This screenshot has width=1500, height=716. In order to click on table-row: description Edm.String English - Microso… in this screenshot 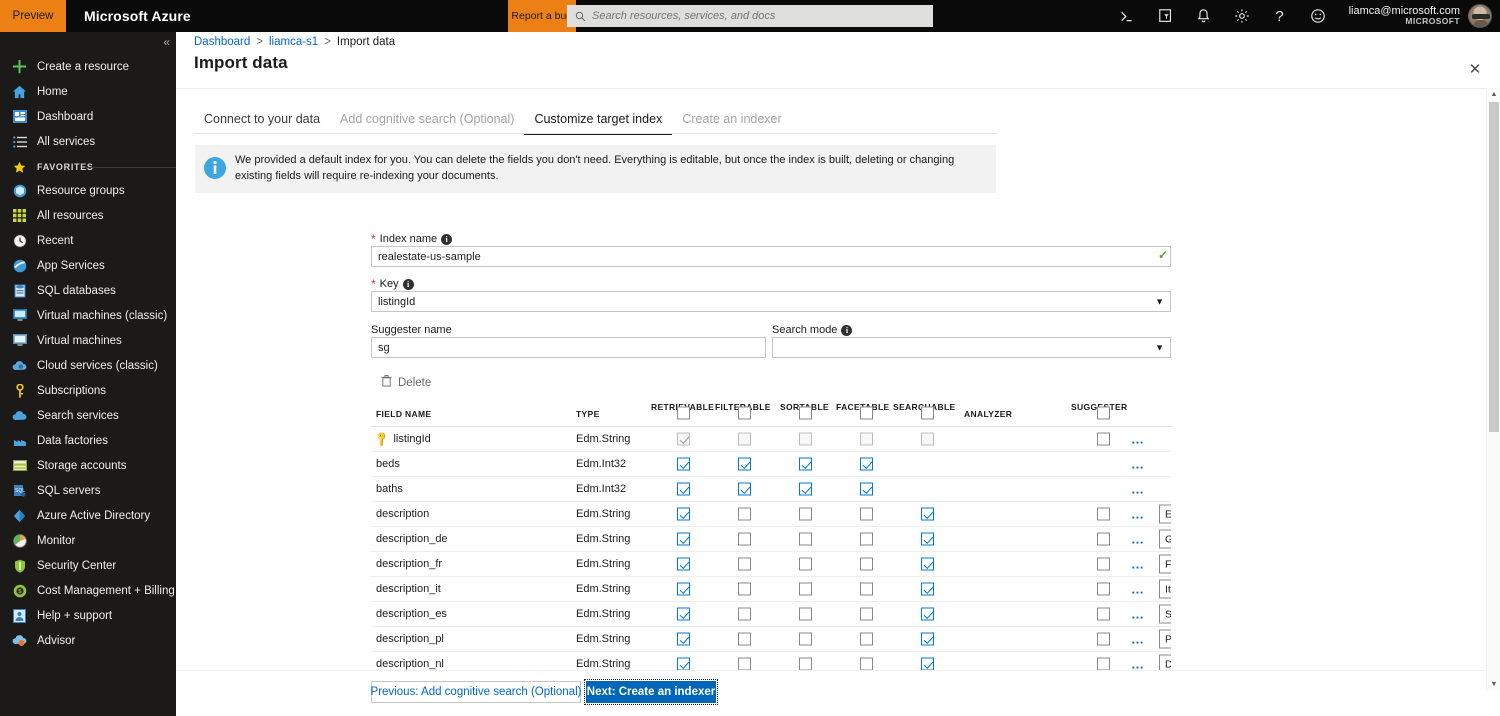, I will do `click(771, 514)`.